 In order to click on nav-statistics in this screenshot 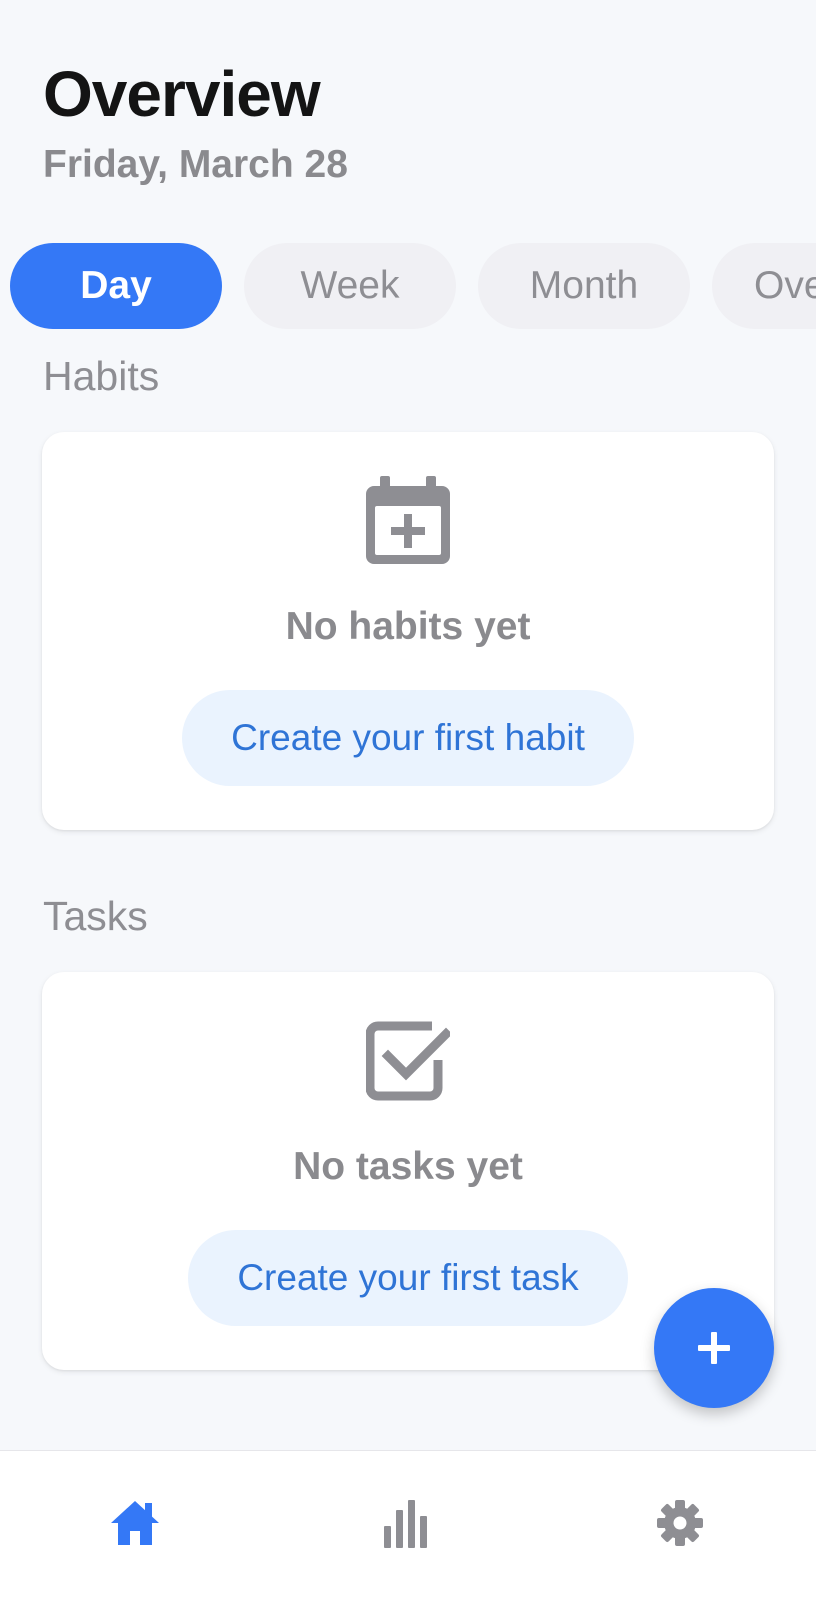, I will do `click(406, 1523)`.